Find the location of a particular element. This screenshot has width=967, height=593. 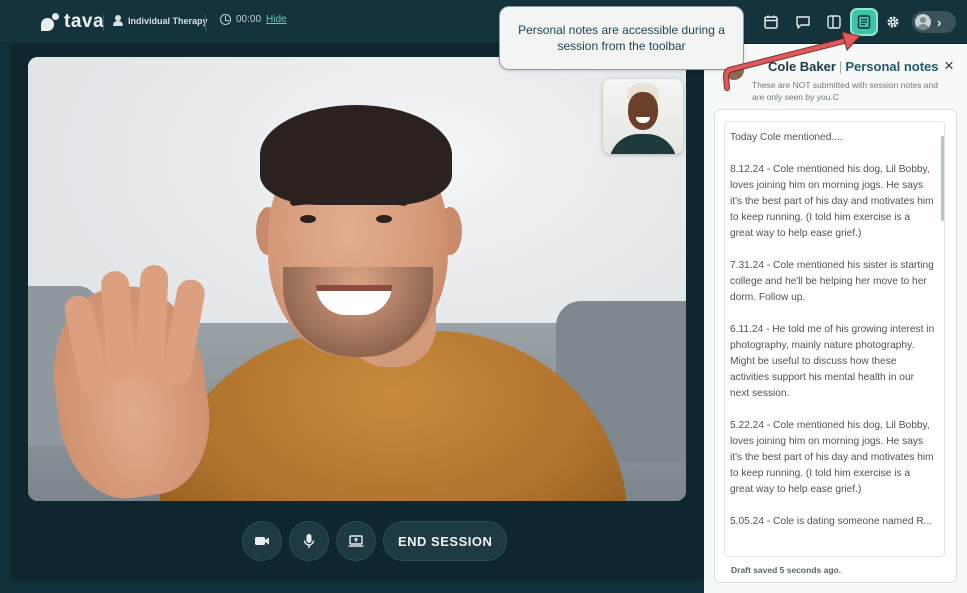

scrollbar-thumb is located at coordinates (942, 178).